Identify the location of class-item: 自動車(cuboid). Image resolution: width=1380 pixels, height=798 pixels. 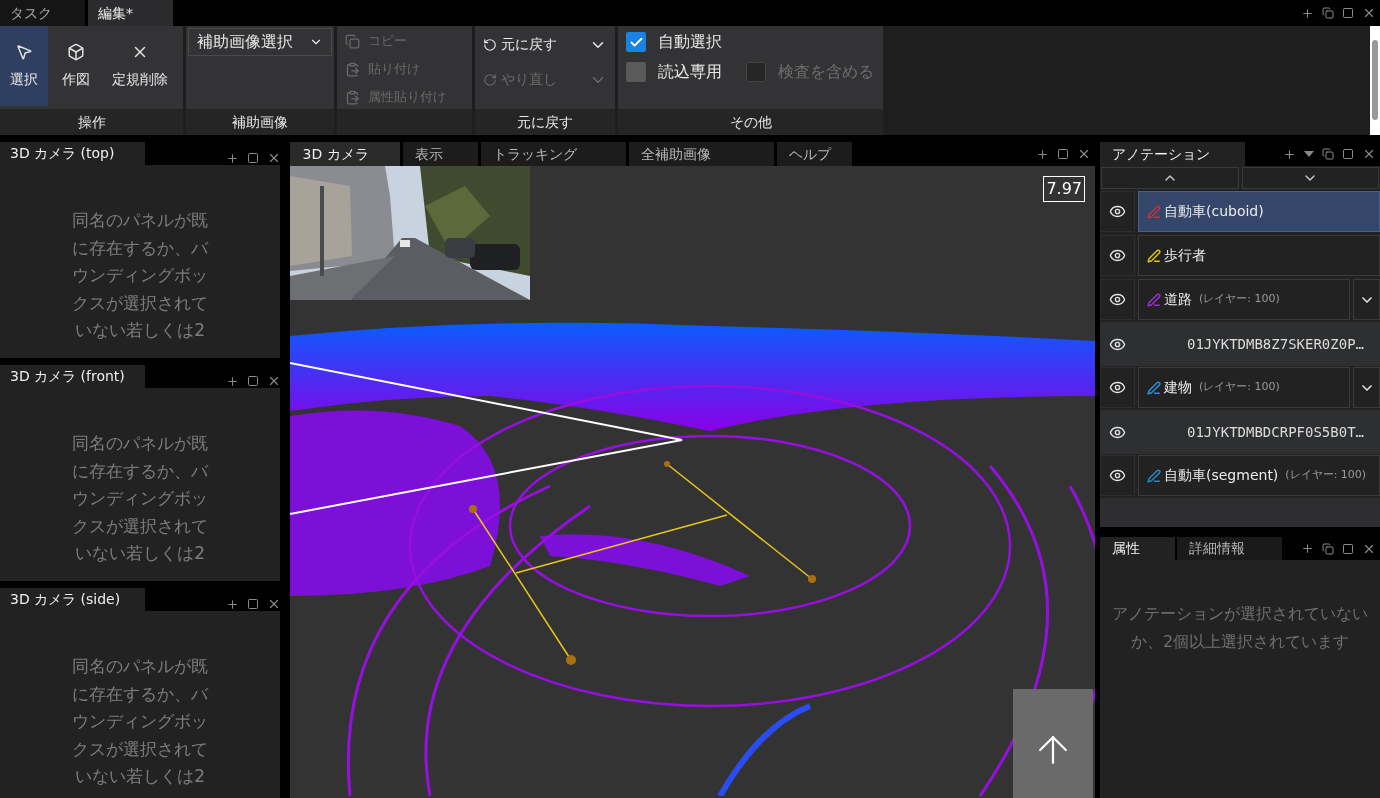
(1259, 211).